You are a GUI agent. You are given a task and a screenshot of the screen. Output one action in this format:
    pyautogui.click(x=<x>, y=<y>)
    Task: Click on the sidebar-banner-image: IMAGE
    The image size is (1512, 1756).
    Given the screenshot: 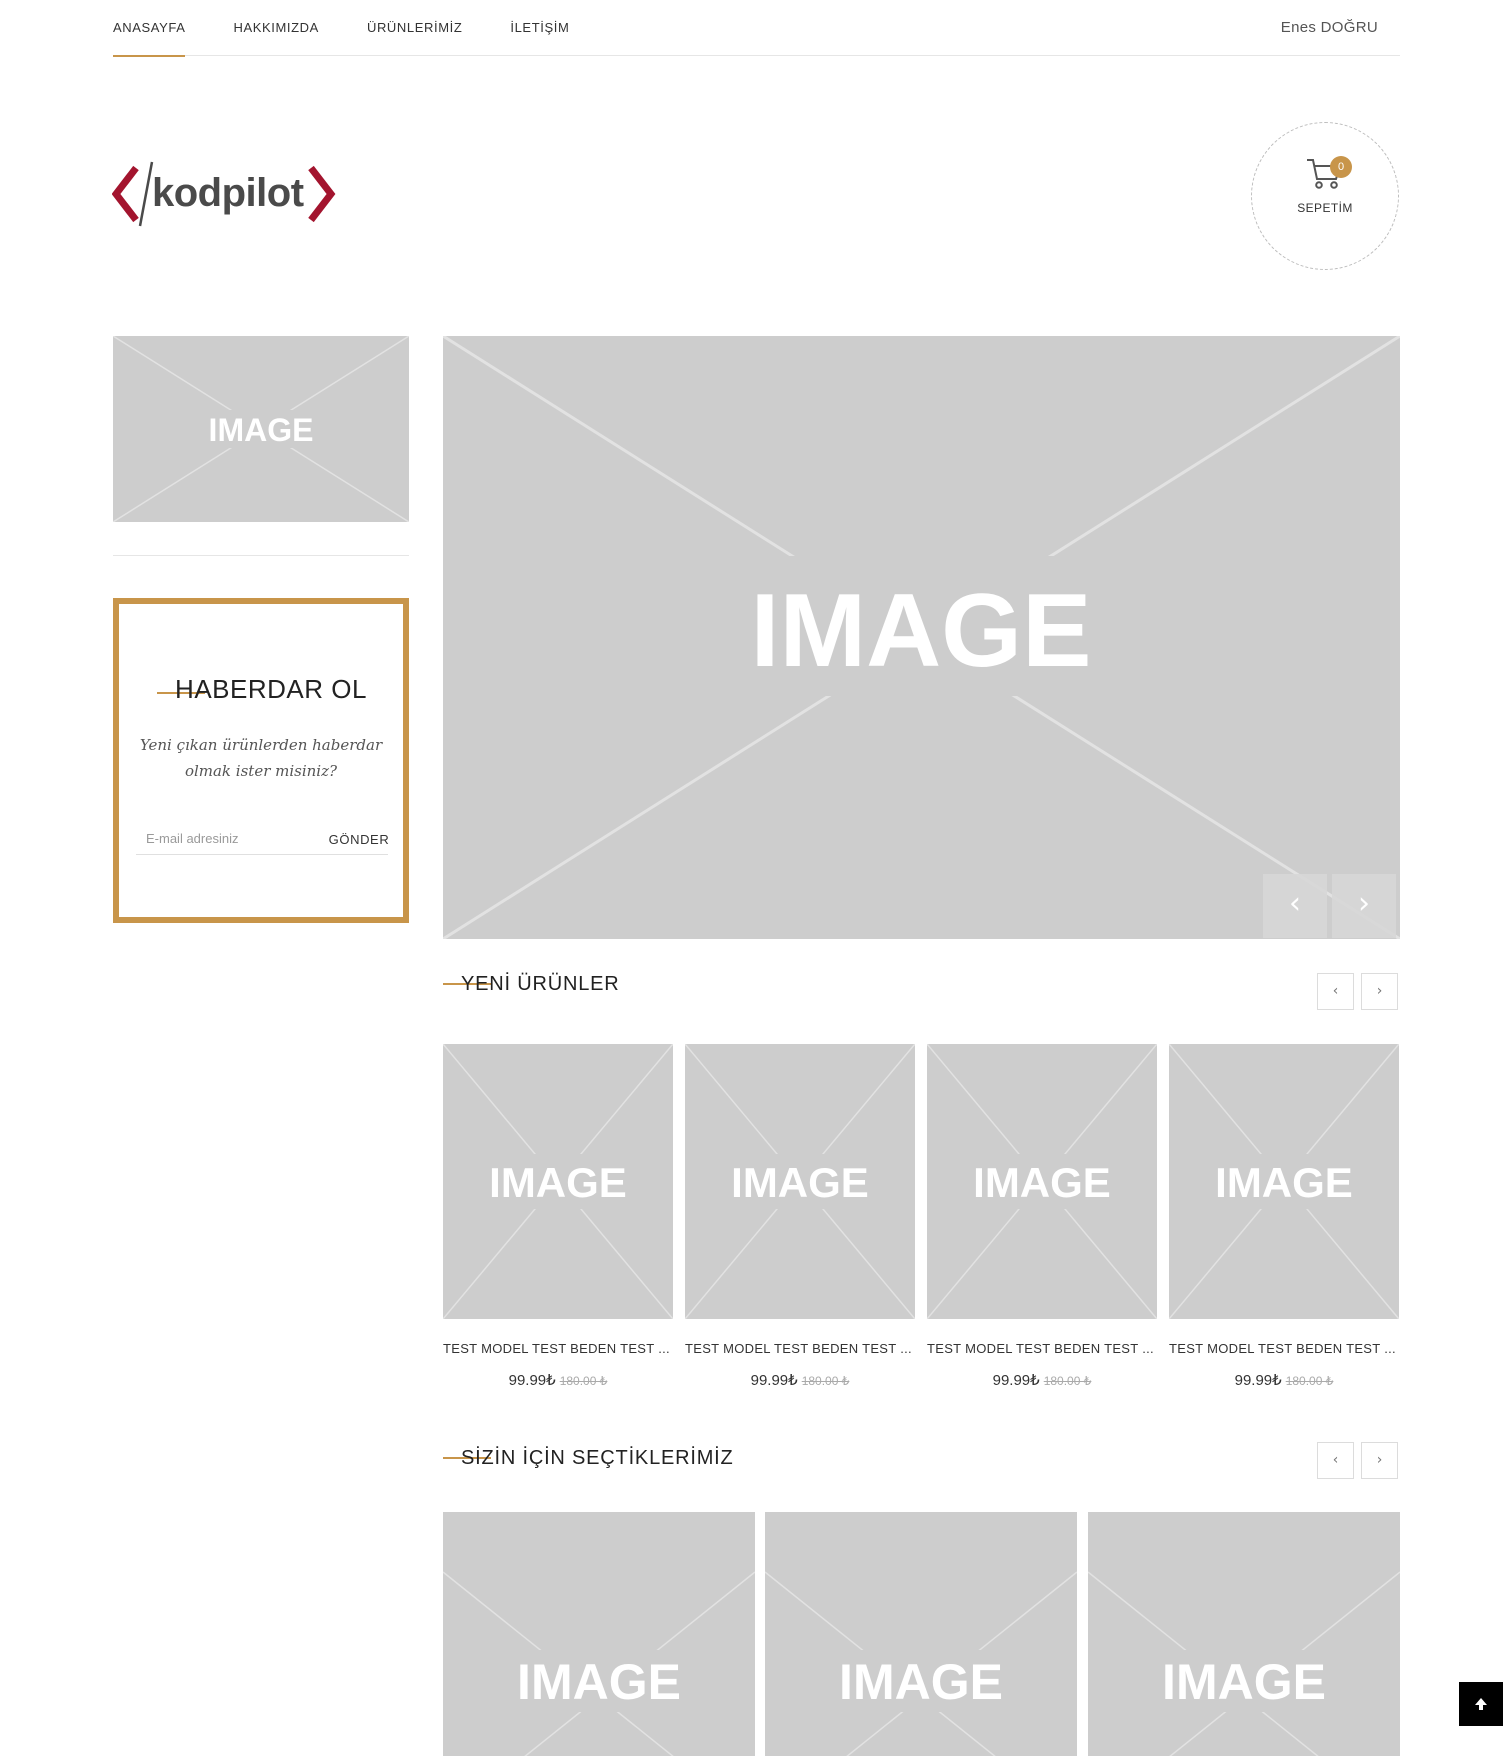 What is the action you would take?
    pyautogui.click(x=261, y=429)
    